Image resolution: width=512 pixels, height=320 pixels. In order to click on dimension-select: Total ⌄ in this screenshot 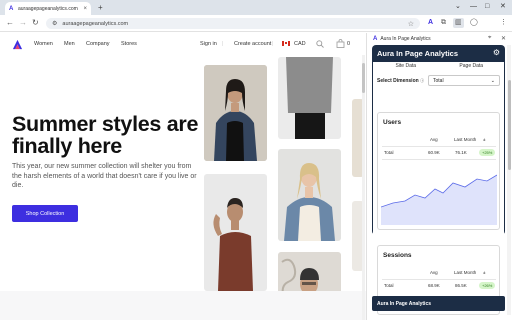, I will do `click(464, 80)`.